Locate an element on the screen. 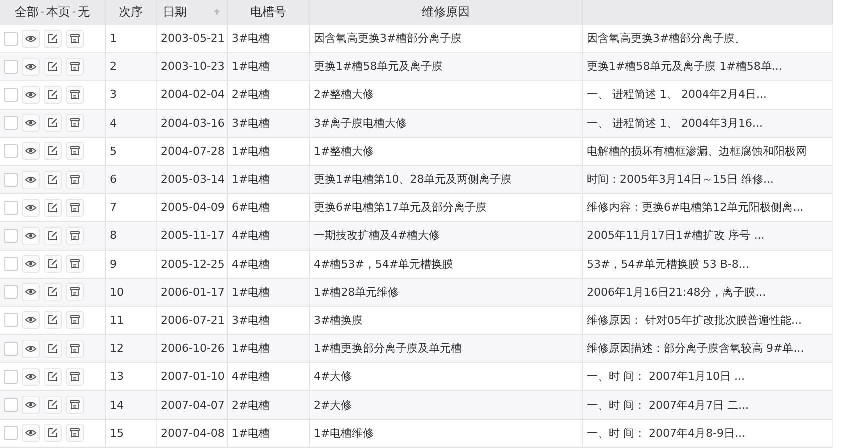 The height and width of the screenshot is (448, 841). column-header: 维修原因 is located at coordinates (446, 12).